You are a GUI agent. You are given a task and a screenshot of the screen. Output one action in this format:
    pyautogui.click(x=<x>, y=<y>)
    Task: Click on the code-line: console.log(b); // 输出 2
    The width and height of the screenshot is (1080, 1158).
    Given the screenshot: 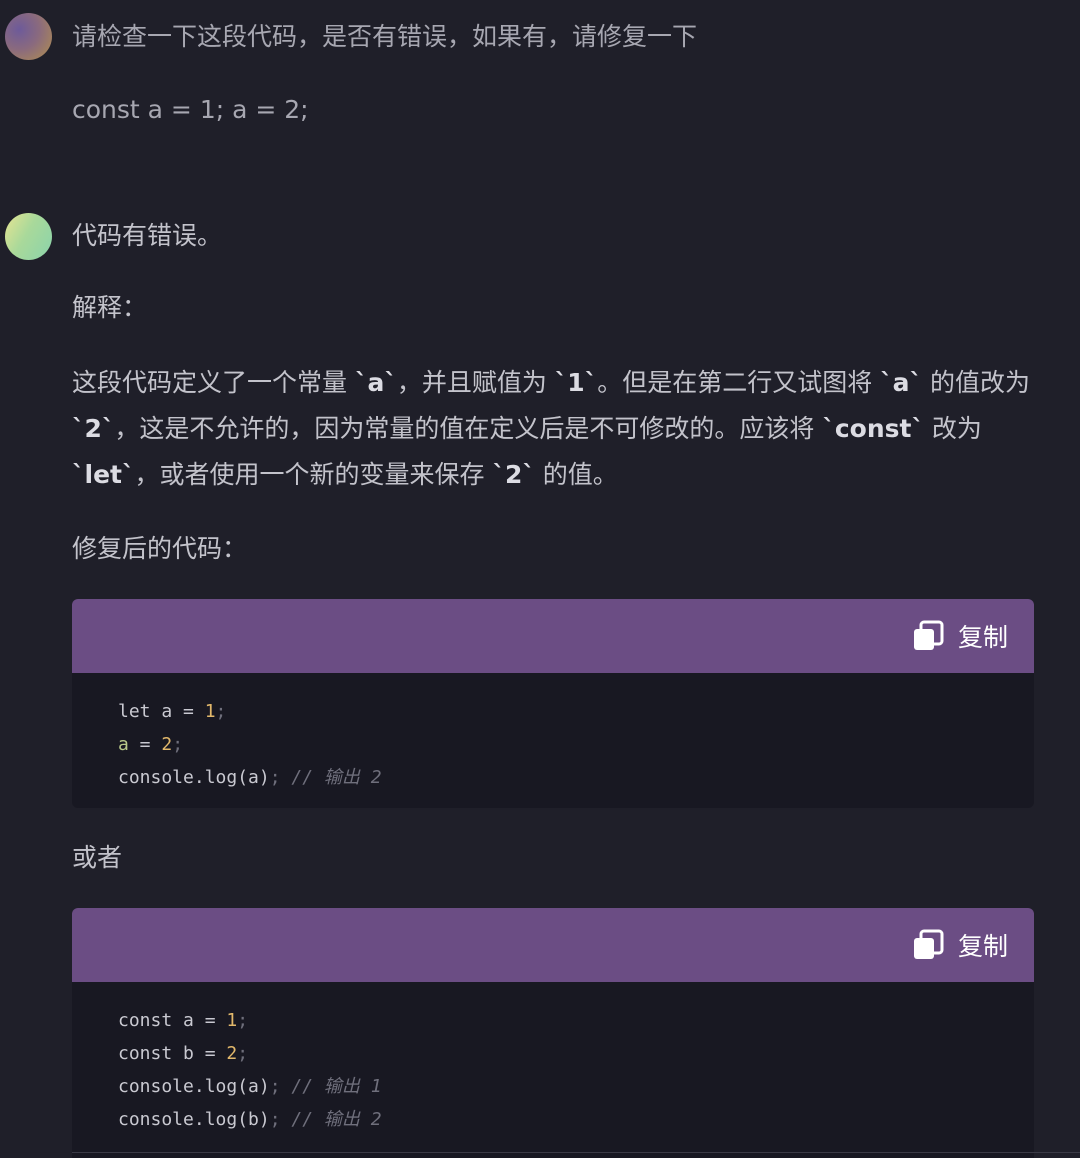 What is the action you would take?
    pyautogui.click(x=576, y=1119)
    